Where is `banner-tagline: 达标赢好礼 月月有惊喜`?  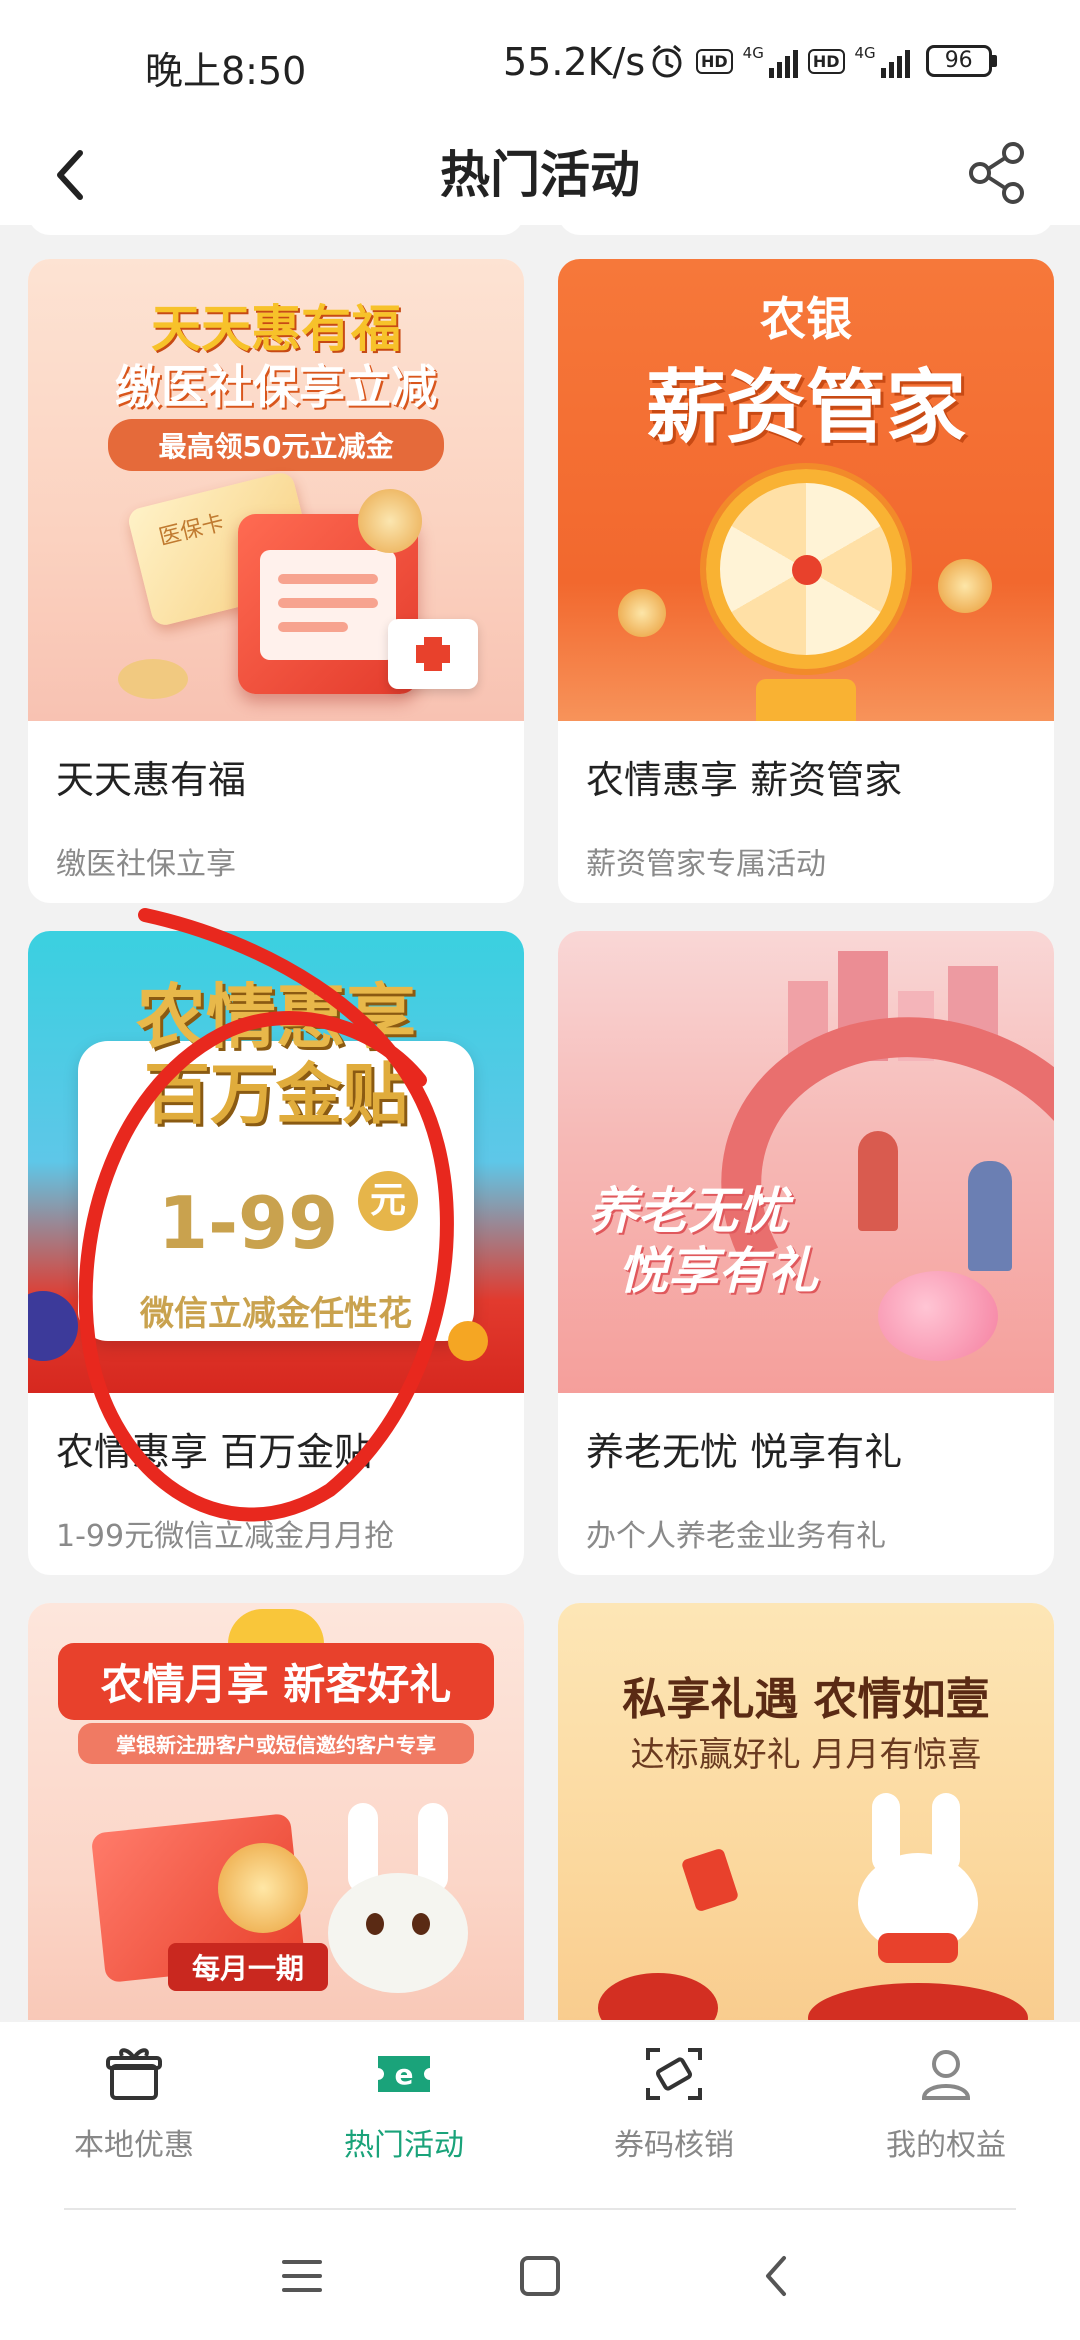
banner-tagline: 达标赢好礼 月月有惊喜 is located at coordinates (806, 1755).